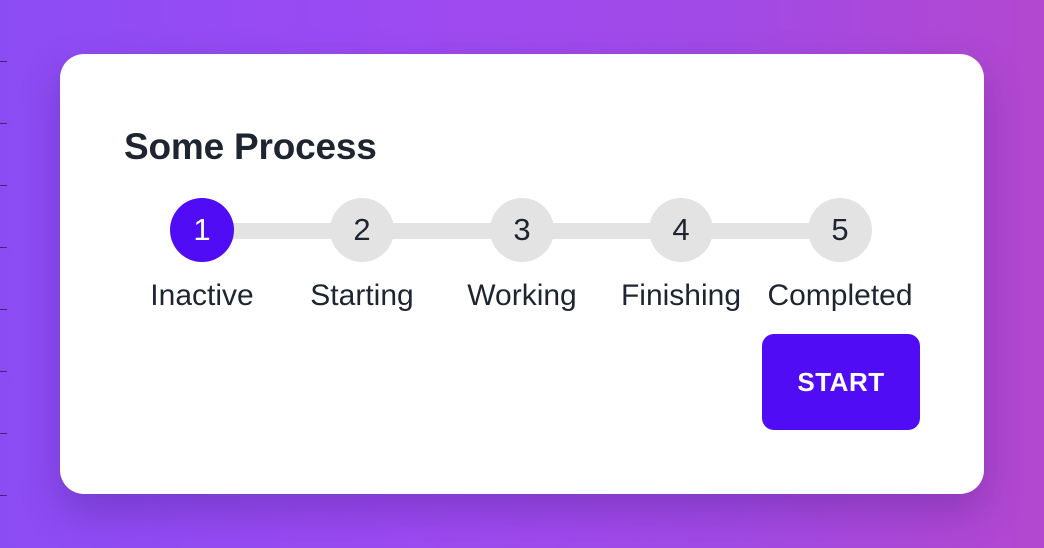  I want to click on step-starting: 2 Starting, so click(362, 255).